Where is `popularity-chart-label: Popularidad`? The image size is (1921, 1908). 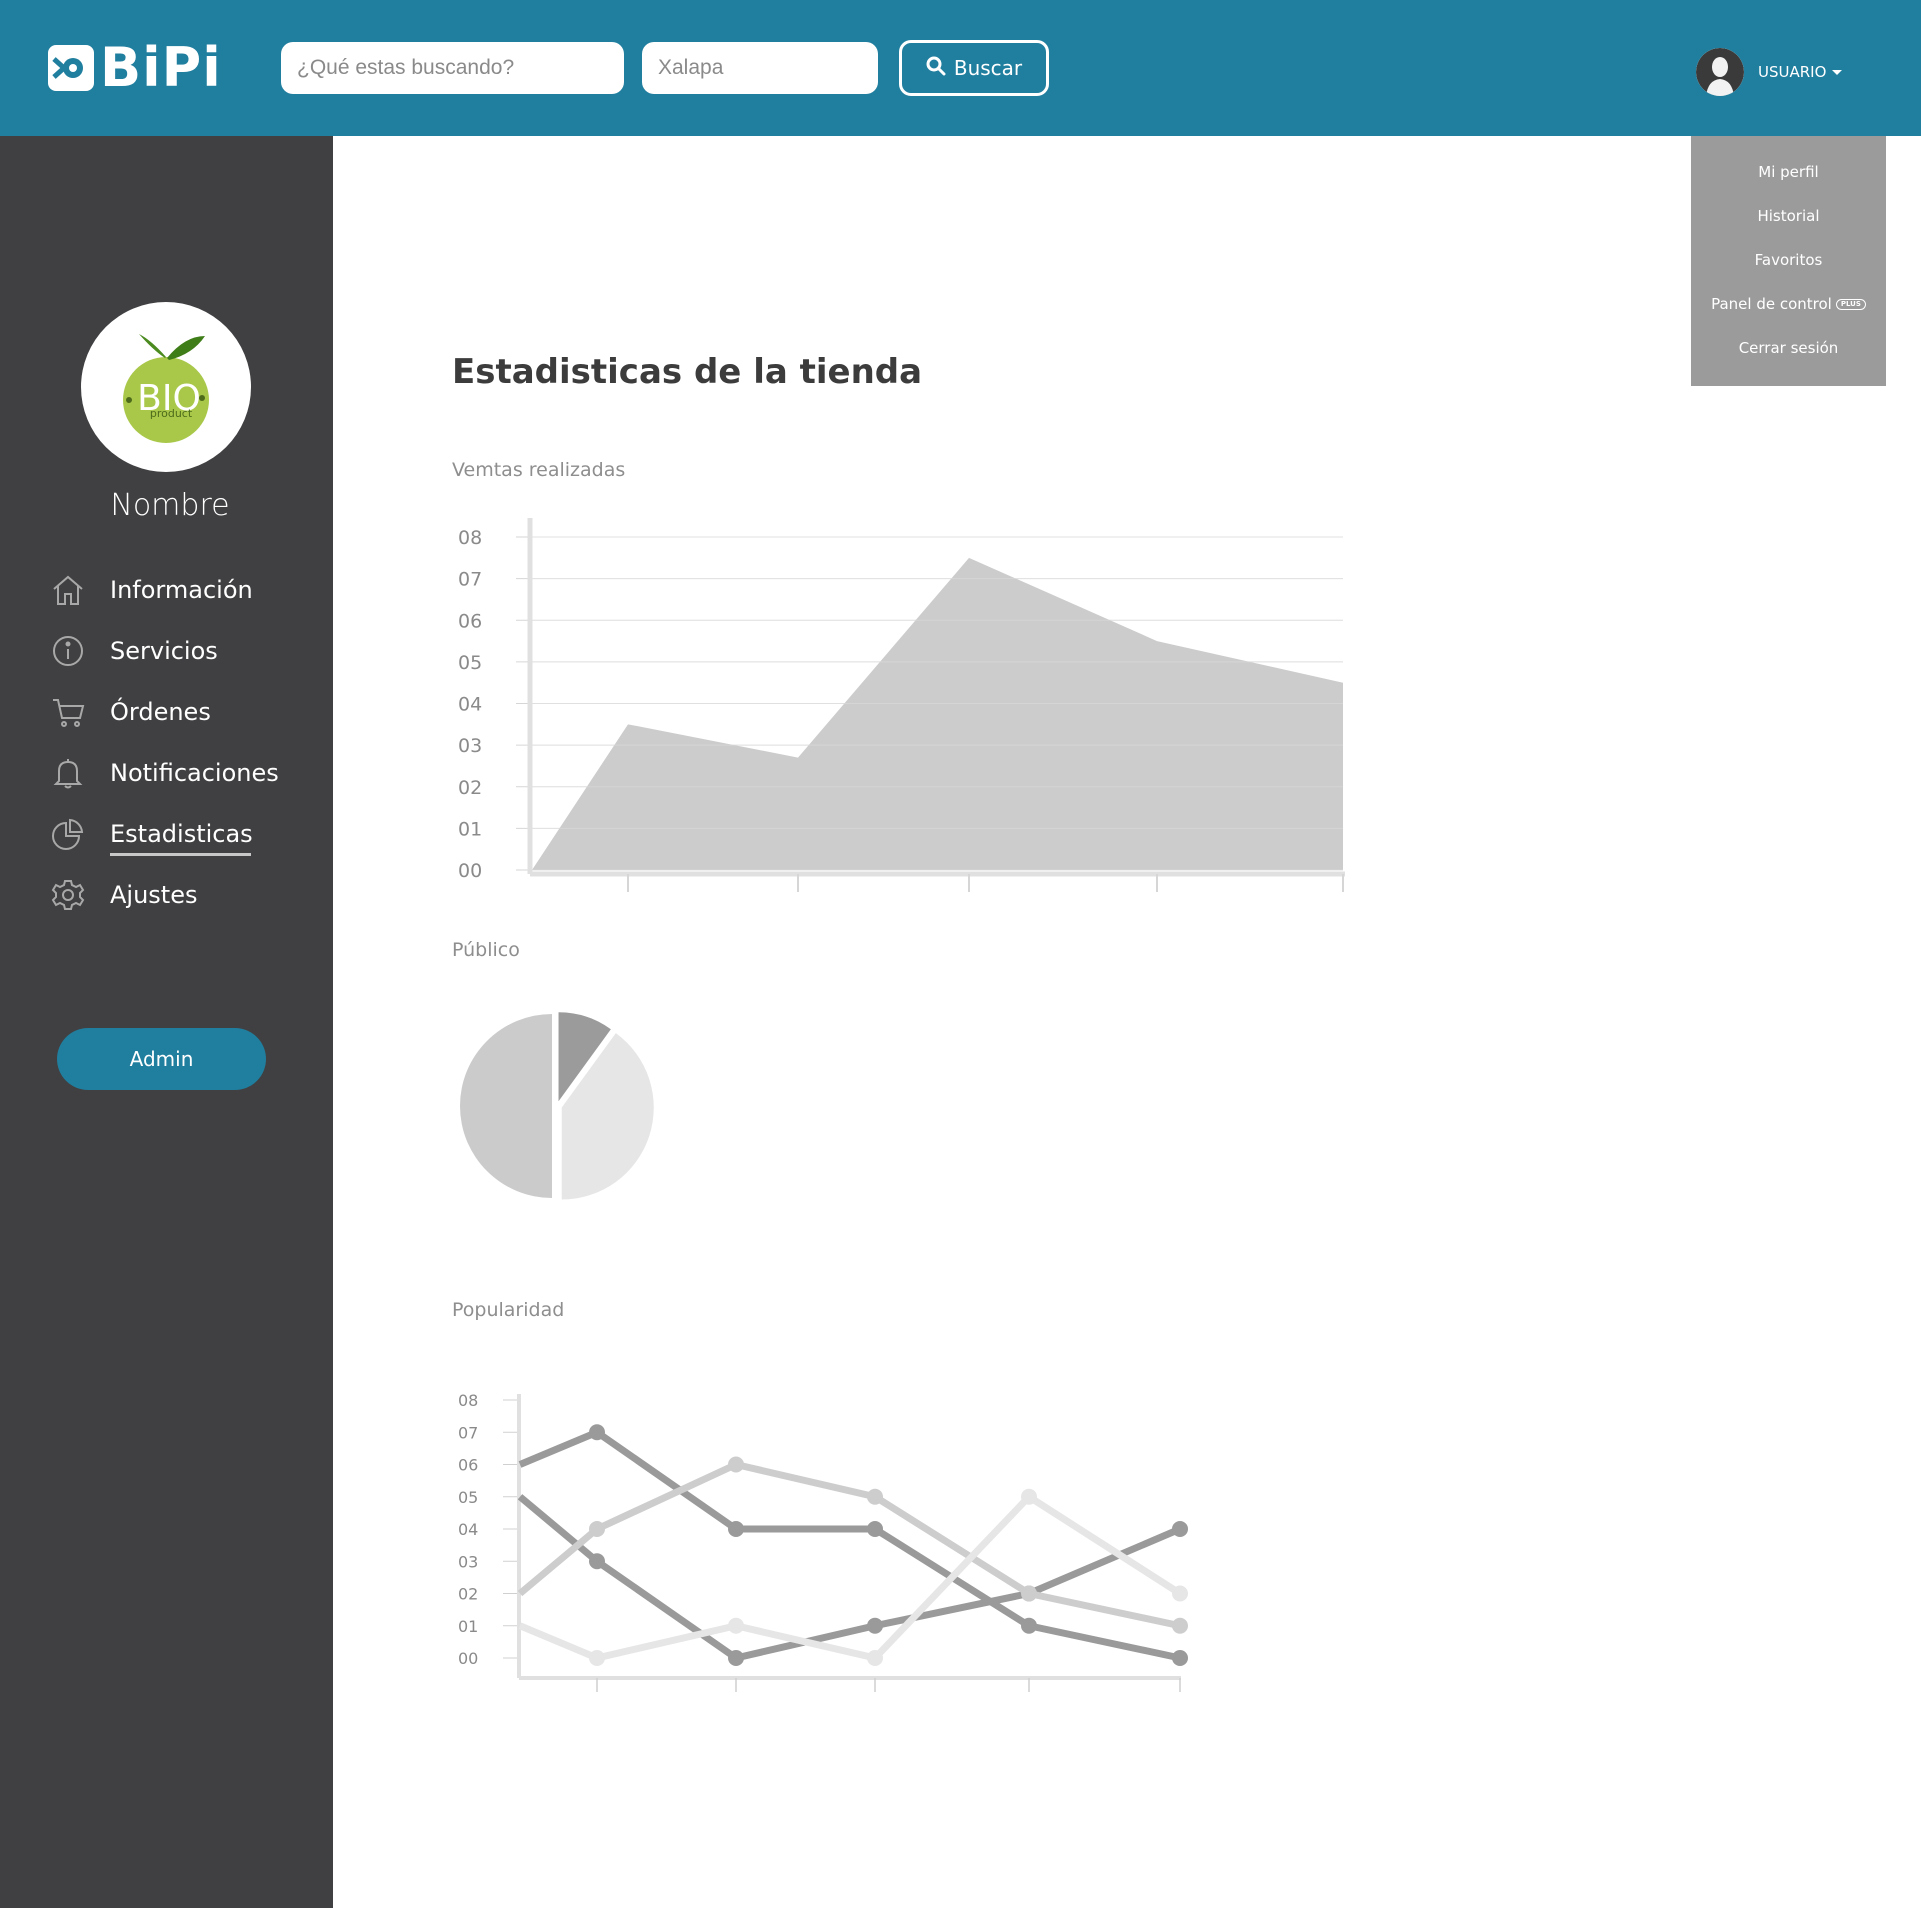 popularity-chart-label: Popularidad is located at coordinates (508, 1310).